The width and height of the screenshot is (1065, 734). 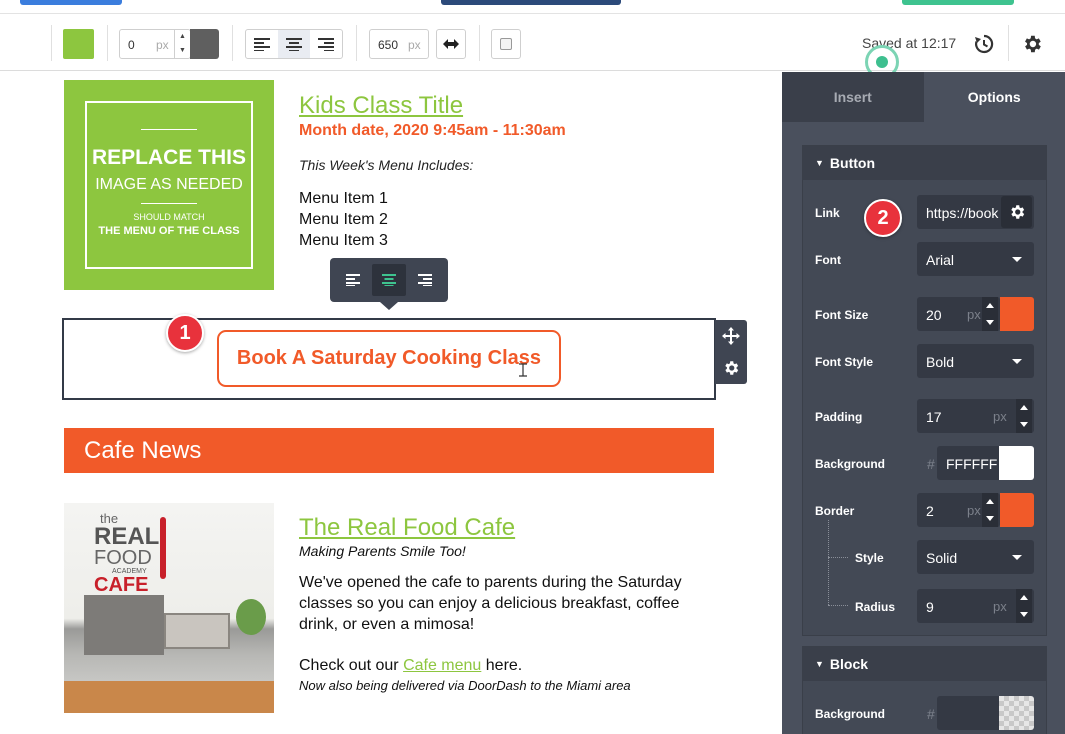 What do you see at coordinates (731, 368) in the screenshot?
I see `block-settings-gear-icon` at bounding box center [731, 368].